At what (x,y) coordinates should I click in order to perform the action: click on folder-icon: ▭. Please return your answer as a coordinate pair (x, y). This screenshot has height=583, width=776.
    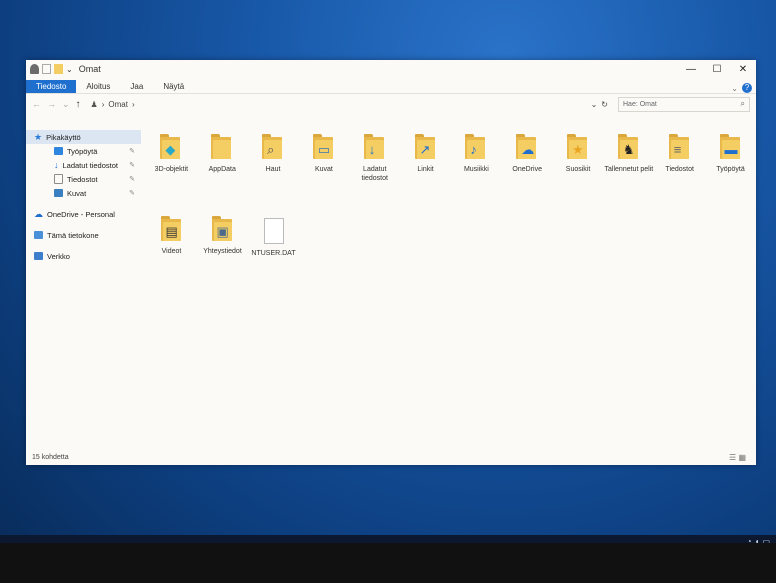
    Looking at the image, I should click on (323, 147).